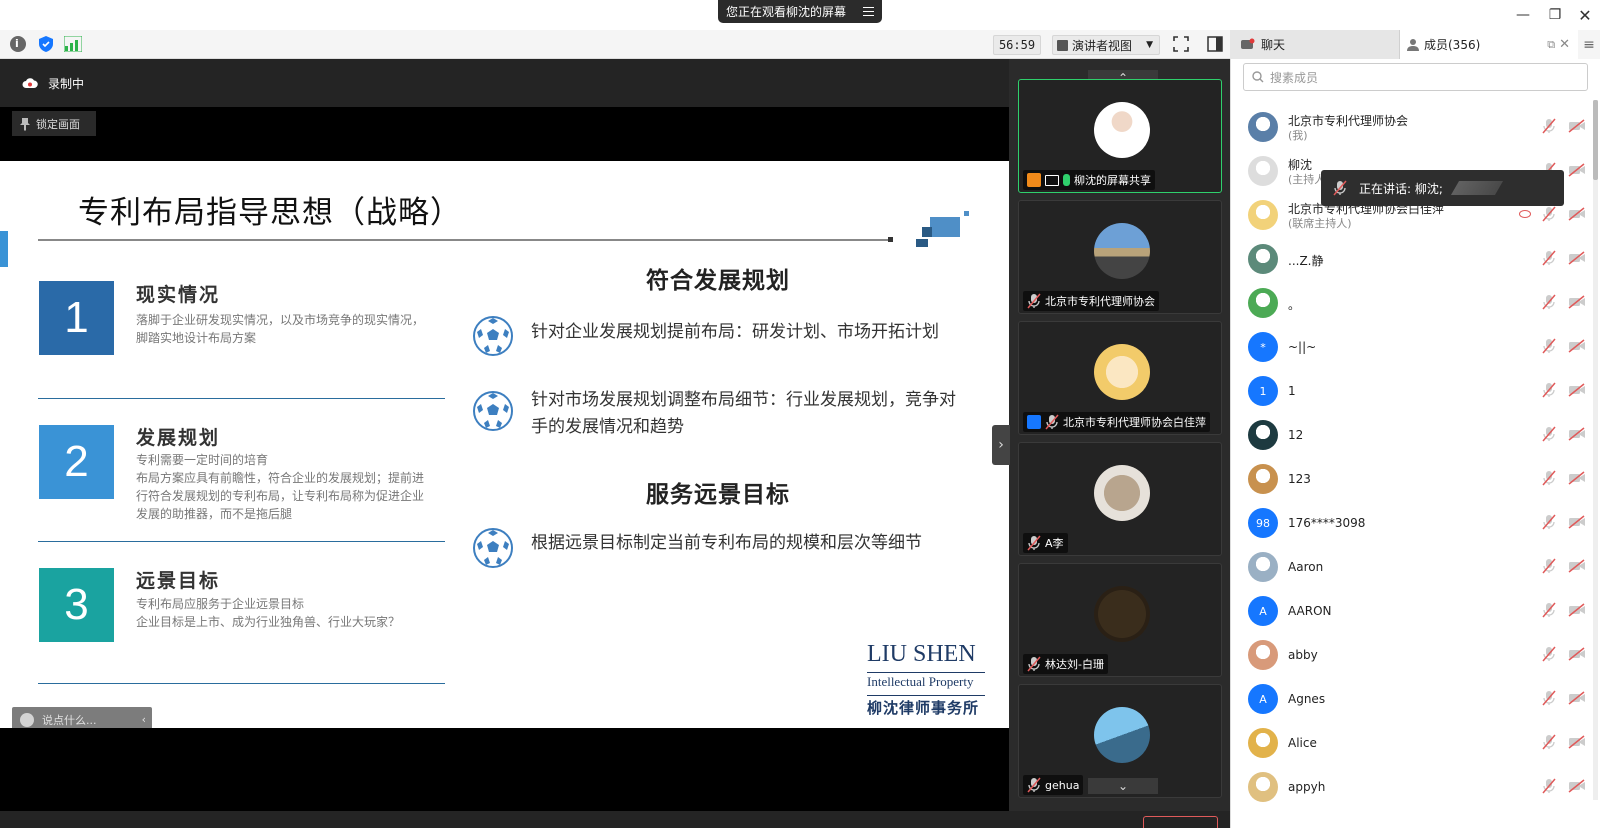 The width and height of the screenshot is (1600, 828). I want to click on video-tile: 北京市专利代理师协会白佳萍, so click(1120, 378).